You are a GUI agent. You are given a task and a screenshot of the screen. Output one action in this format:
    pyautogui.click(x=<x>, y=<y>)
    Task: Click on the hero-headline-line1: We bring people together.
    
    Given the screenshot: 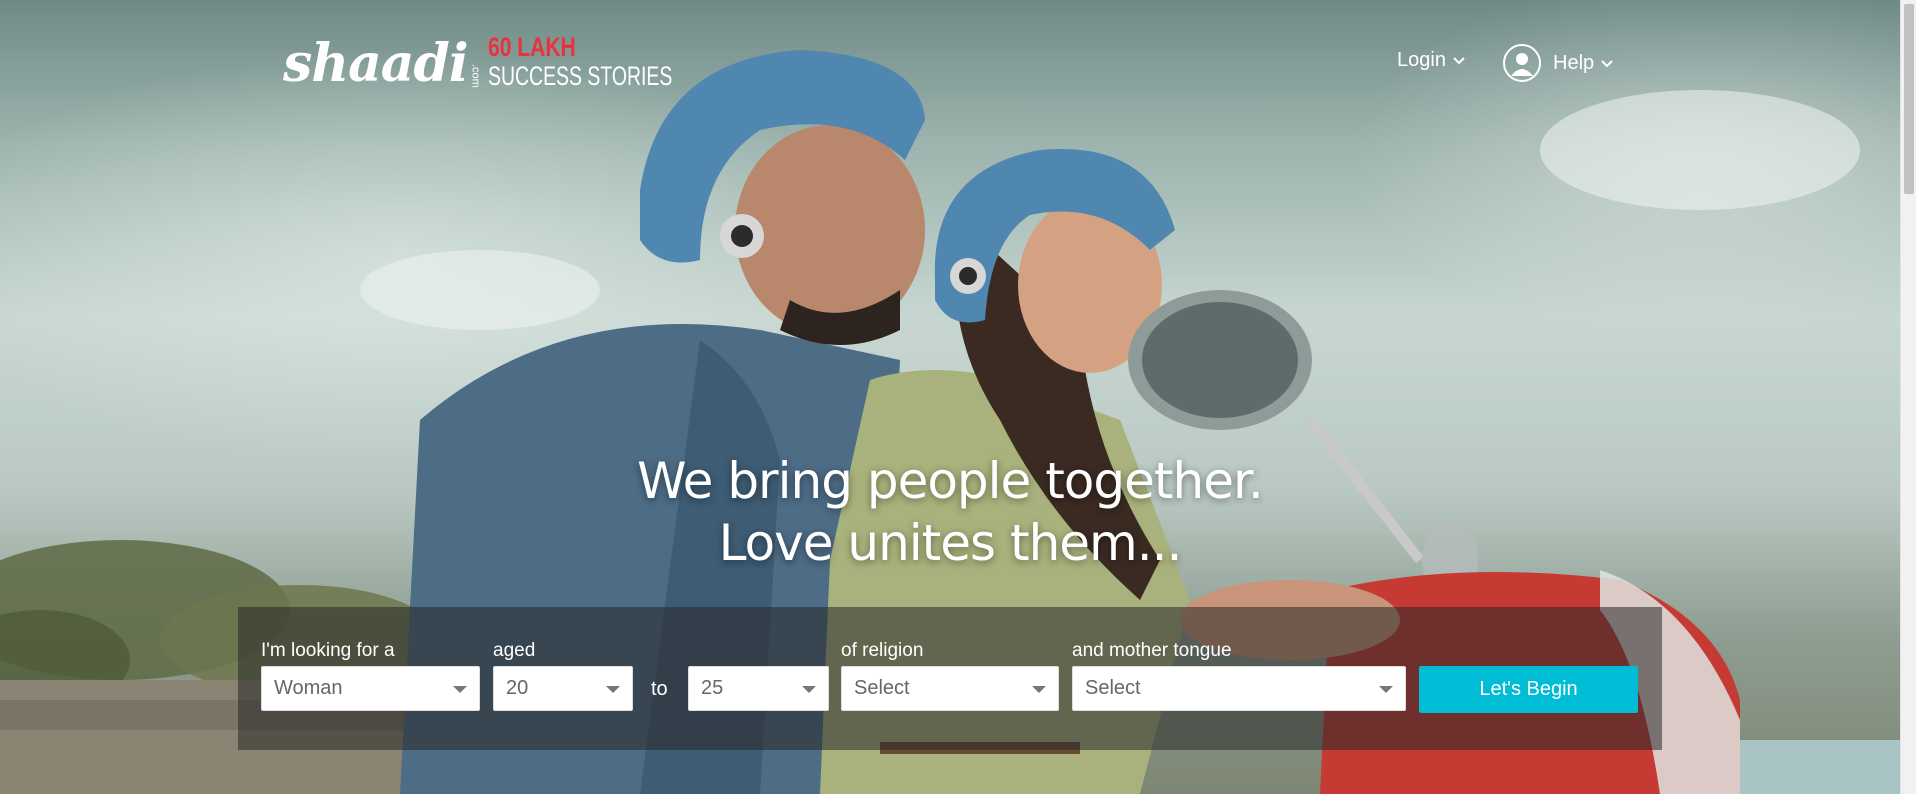 What is the action you would take?
    pyautogui.click(x=950, y=481)
    